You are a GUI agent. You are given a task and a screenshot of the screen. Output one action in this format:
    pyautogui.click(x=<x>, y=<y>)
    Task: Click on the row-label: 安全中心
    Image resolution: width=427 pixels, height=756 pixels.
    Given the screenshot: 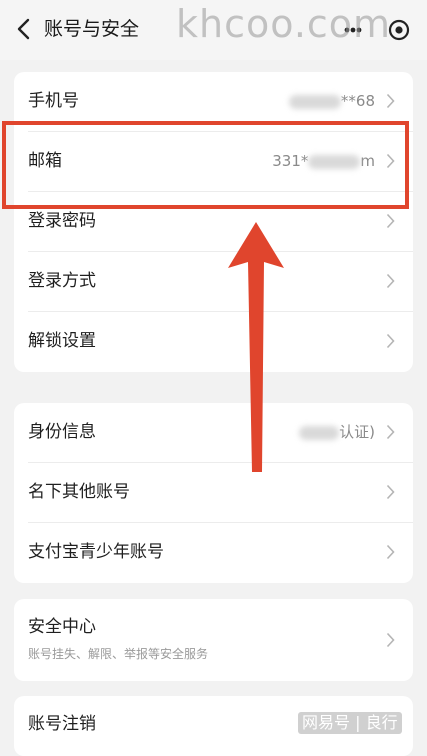 What is the action you would take?
    pyautogui.click(x=62, y=627)
    